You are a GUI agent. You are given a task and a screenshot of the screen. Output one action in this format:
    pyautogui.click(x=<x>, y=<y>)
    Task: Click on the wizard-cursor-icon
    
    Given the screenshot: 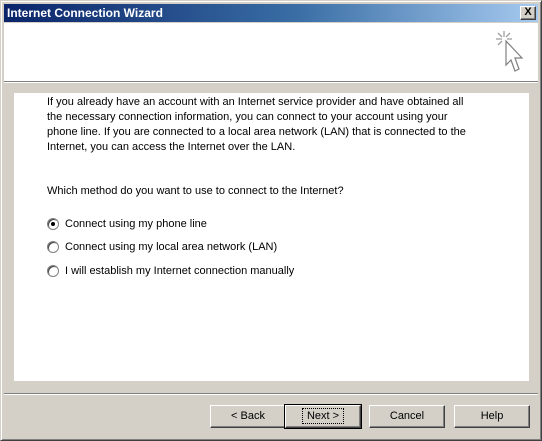 What is the action you would take?
    pyautogui.click(x=510, y=51)
    